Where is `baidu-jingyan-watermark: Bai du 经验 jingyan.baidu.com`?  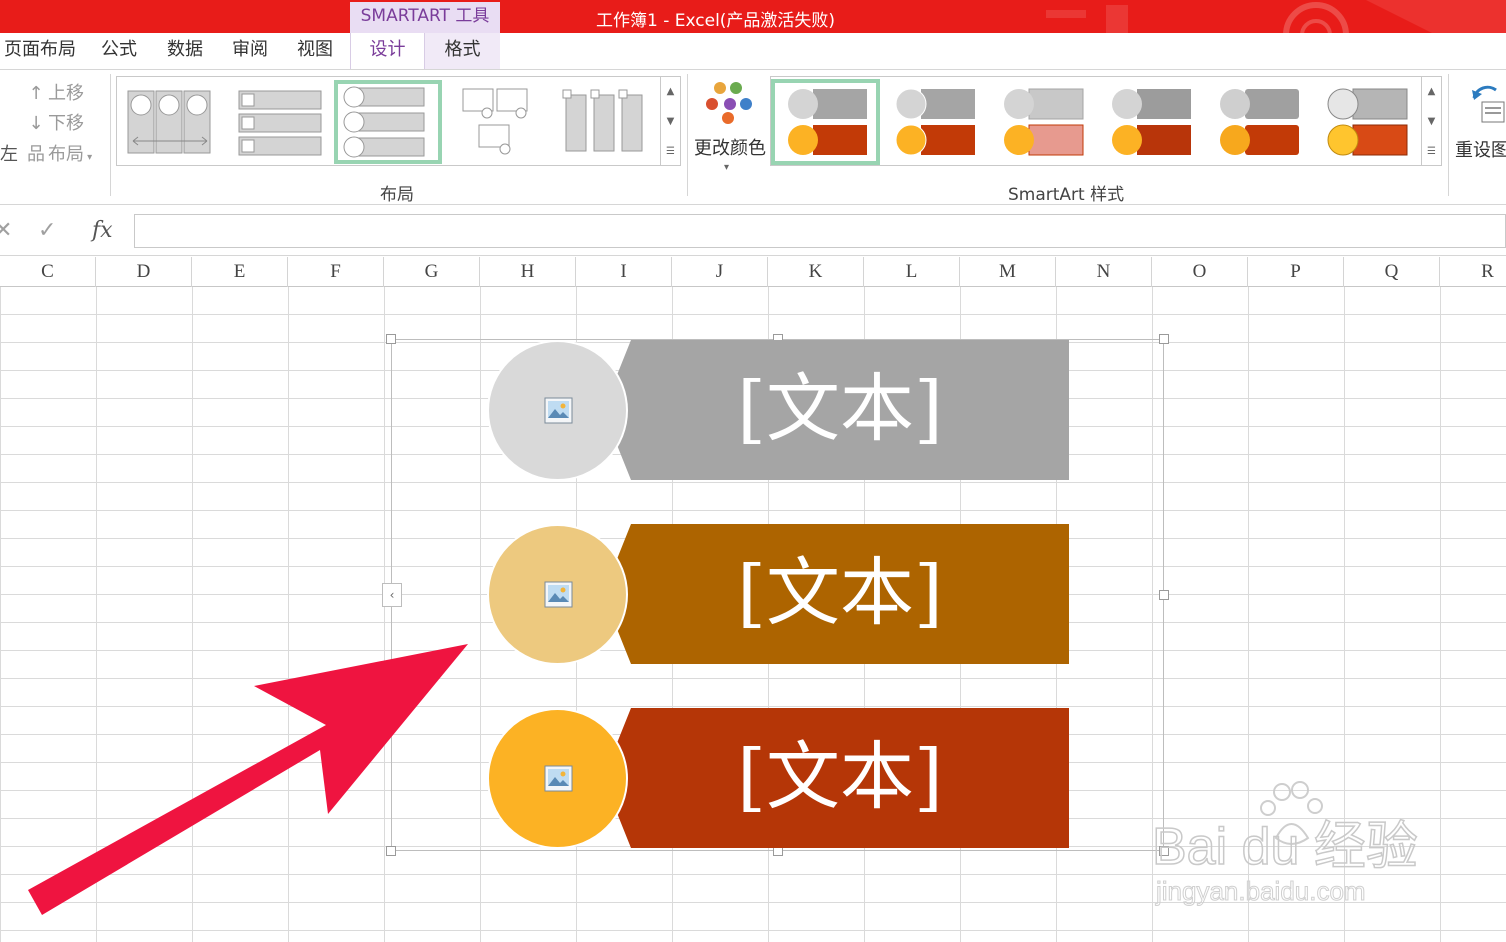
baidu-jingyan-watermark: Bai du 经验 jingyan.baidu.com is located at coordinates (1285, 844).